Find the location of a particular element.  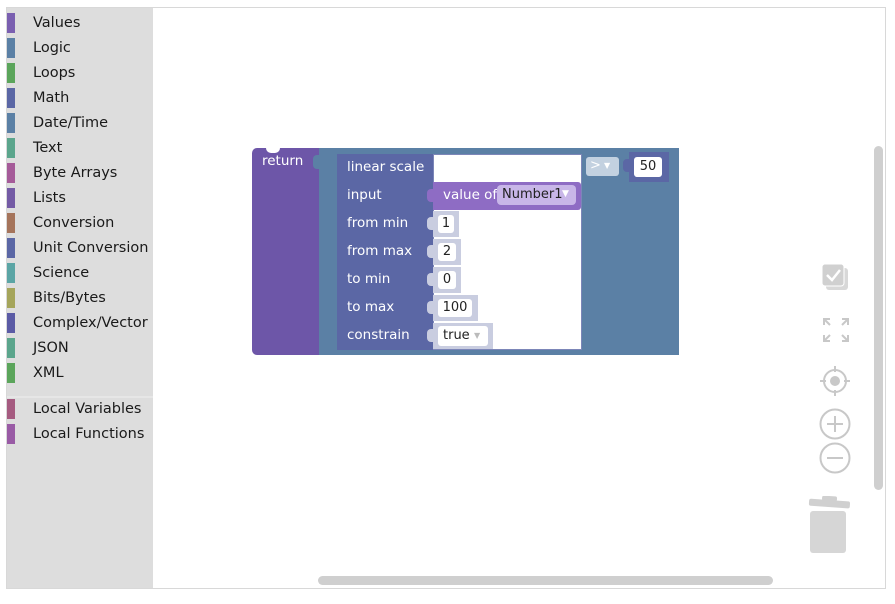

to-max-label: to max is located at coordinates (371, 307).